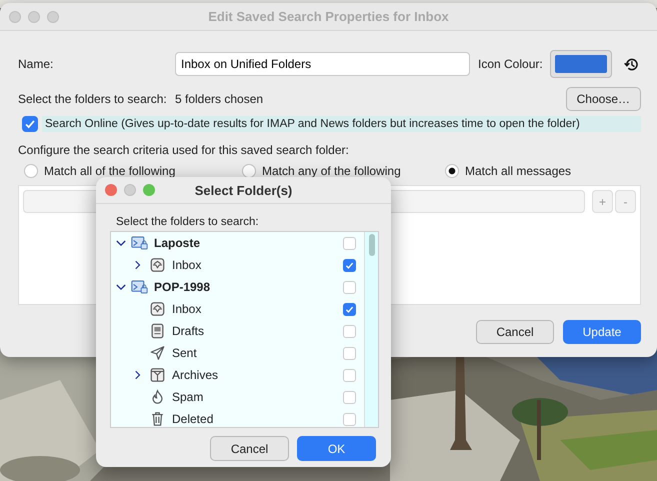 The height and width of the screenshot is (481, 657). Describe the element at coordinates (328, 16) in the screenshot. I see `window-title: Edit Saved Search Properties for Inbox` at that location.